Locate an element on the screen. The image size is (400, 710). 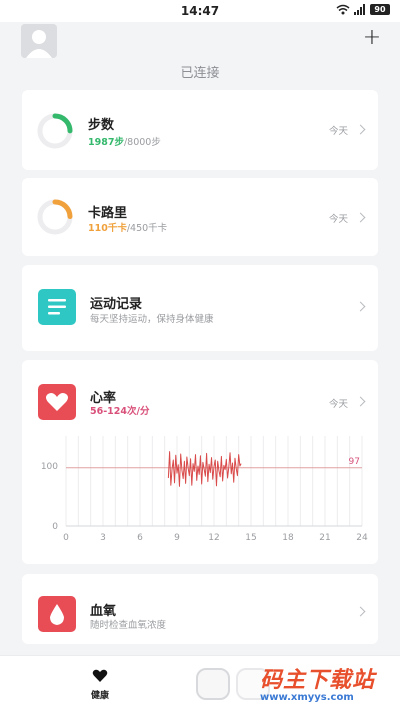
blood-drop-icon is located at coordinates (57, 614).